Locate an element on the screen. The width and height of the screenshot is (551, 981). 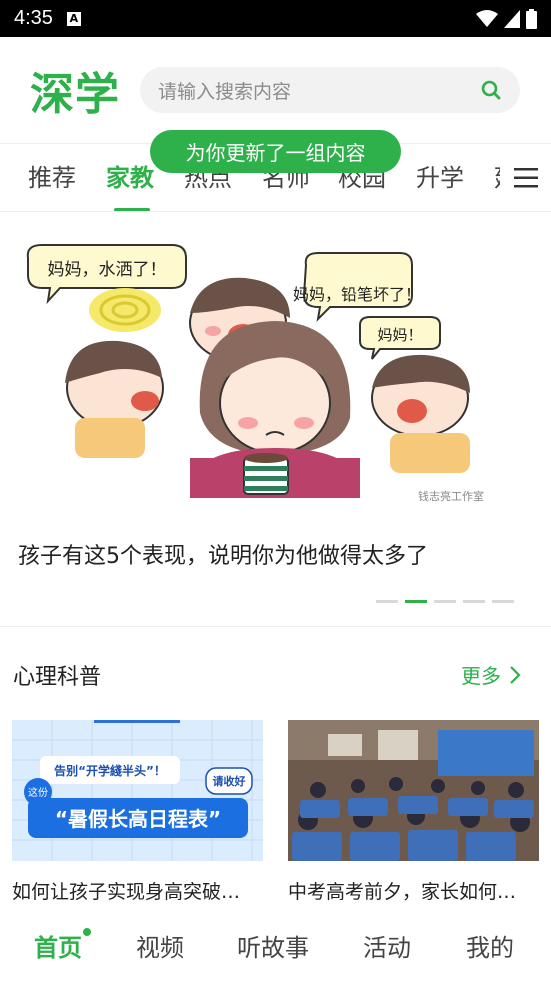
thumb-badge-left: 这份 is located at coordinates (38, 792).